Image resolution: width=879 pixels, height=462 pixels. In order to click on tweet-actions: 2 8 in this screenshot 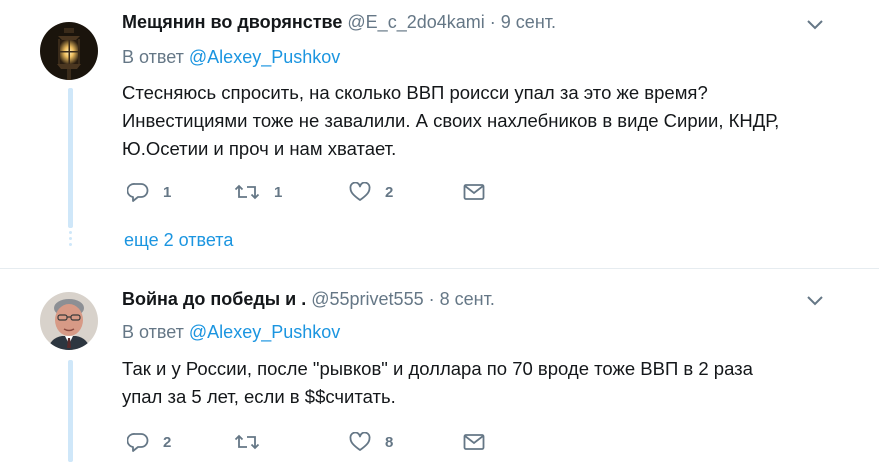, I will do `click(317, 442)`.